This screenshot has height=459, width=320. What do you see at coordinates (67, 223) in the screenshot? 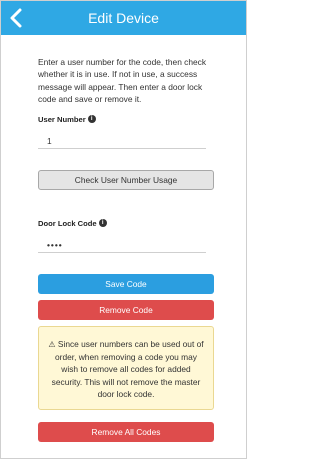
I see `door-lock-code-label: Door Lock Code` at bounding box center [67, 223].